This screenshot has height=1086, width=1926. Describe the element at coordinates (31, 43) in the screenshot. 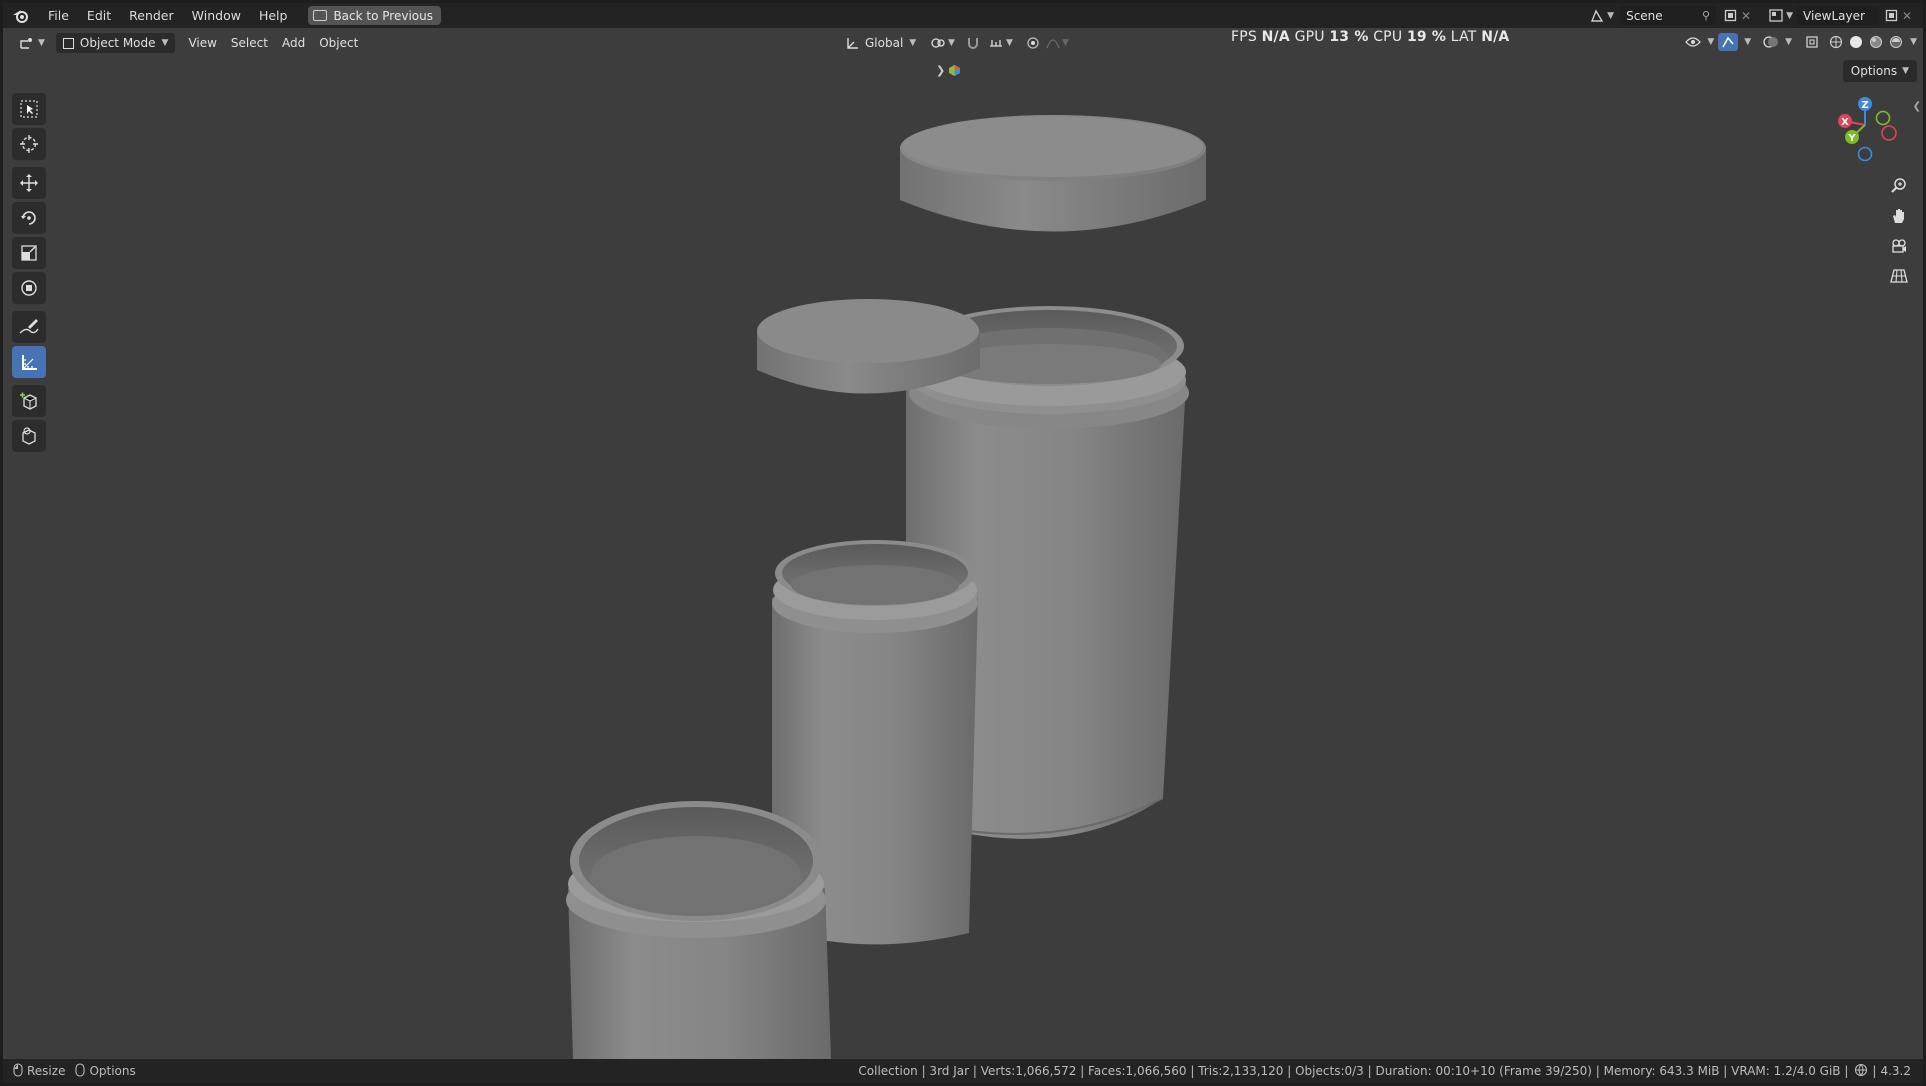

I see `editor-type-selector: ▼` at that location.